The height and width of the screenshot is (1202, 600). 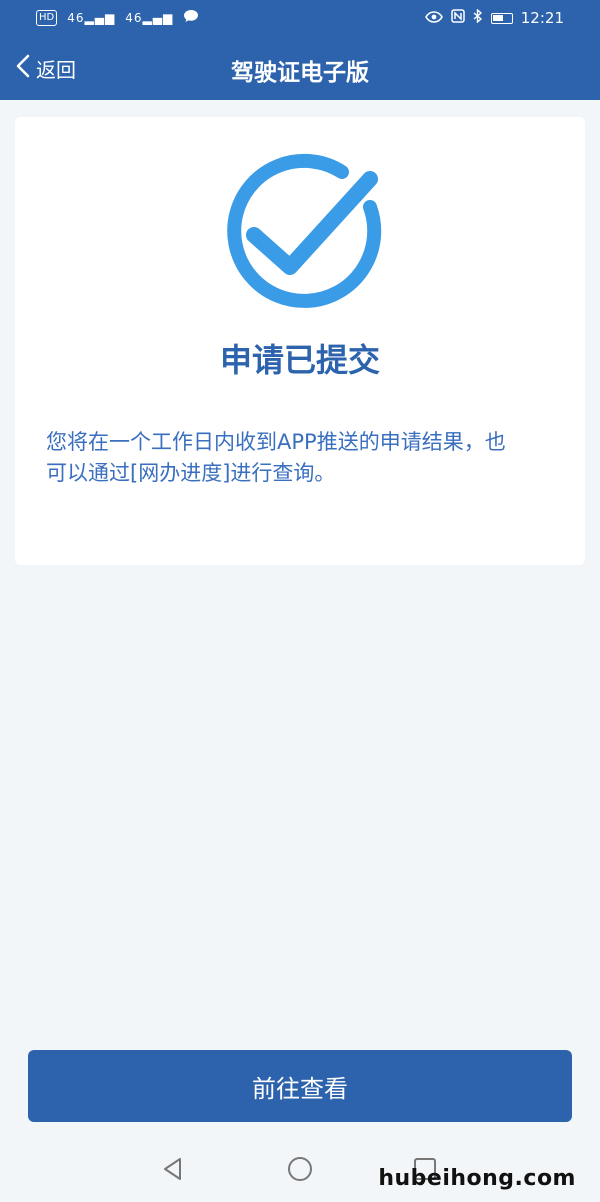 I want to click on bluetooth-icon, so click(x=478, y=17).